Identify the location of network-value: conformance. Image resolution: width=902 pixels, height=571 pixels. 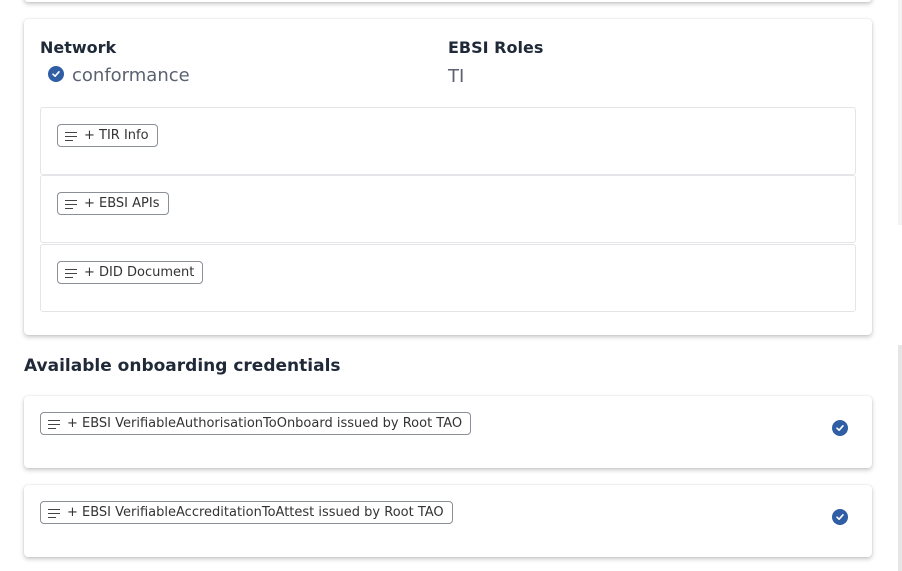
(131, 75).